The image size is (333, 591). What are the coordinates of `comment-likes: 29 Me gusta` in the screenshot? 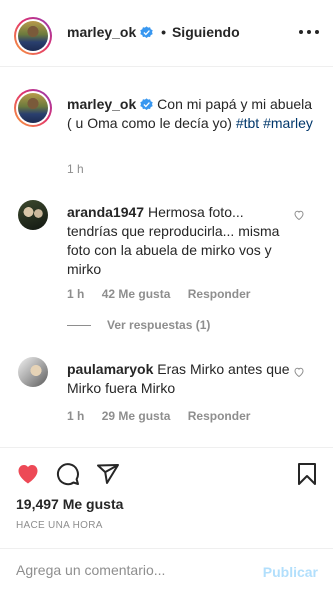 It's located at (136, 416).